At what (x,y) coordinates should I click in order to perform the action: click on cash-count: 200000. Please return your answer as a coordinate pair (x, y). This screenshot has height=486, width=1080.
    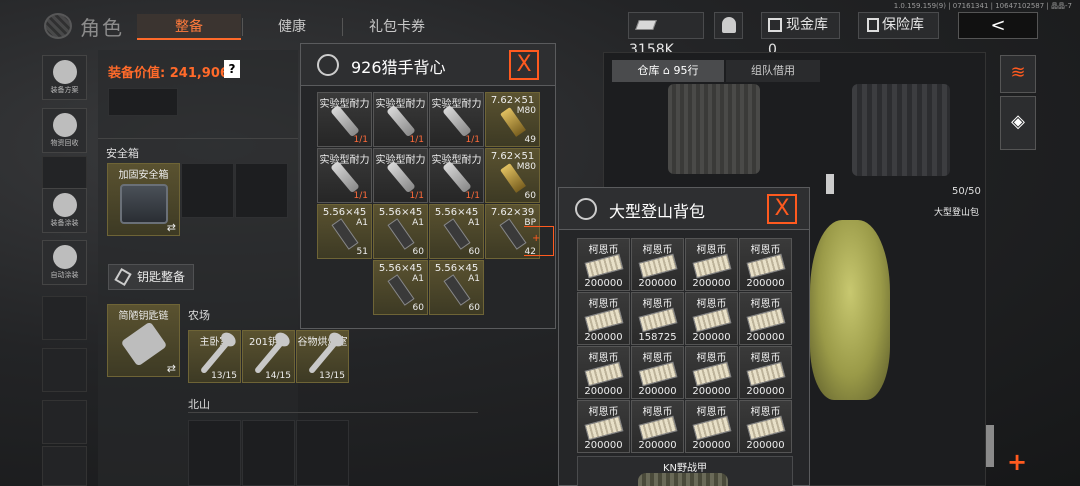
    Looking at the image, I should click on (765, 445).